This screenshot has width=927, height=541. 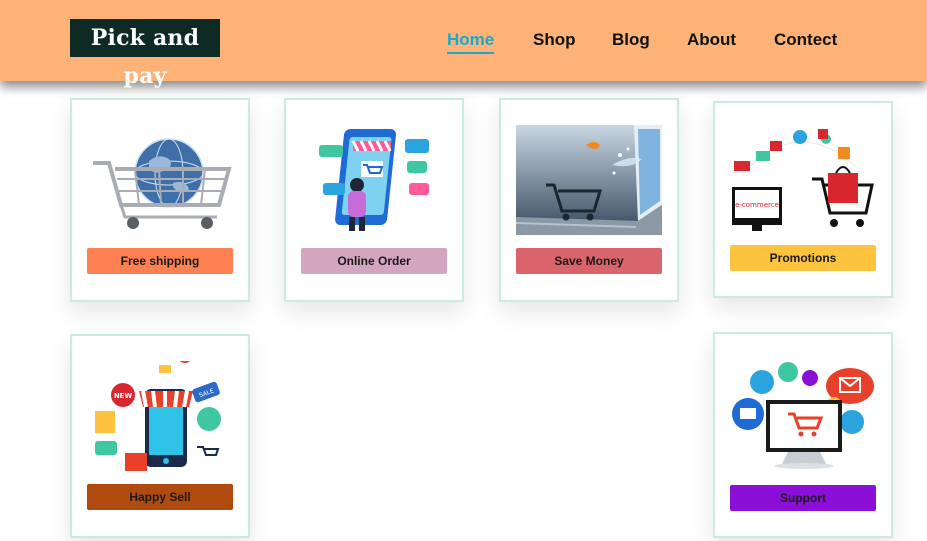 I want to click on feature-card-happy-sell: NEW SALE Happy Sell, so click(x=160, y=436).